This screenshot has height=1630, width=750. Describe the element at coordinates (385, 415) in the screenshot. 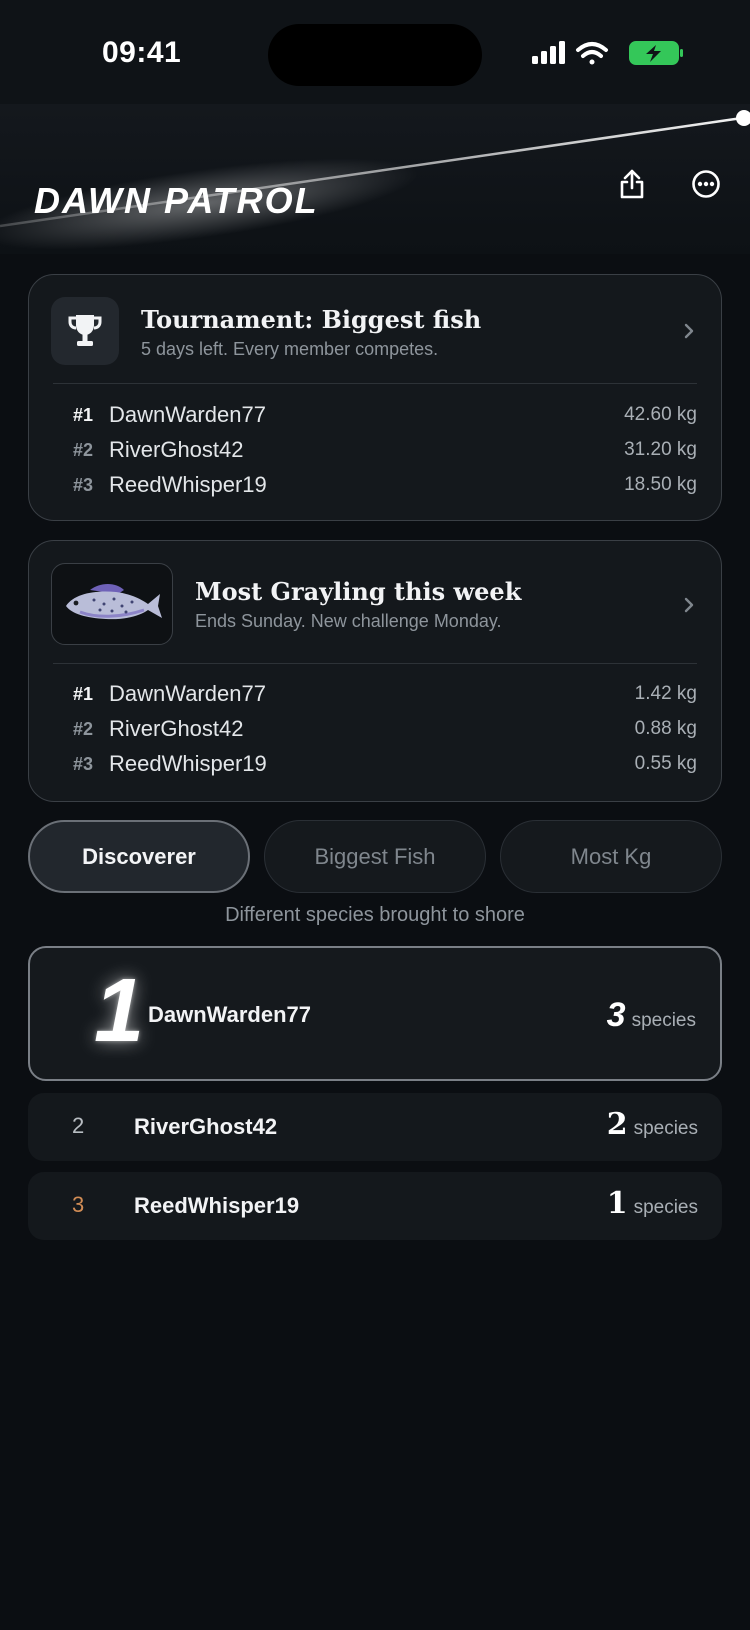

I see `tournament-row: #1 DawnWarden77 42.60 kg` at that location.